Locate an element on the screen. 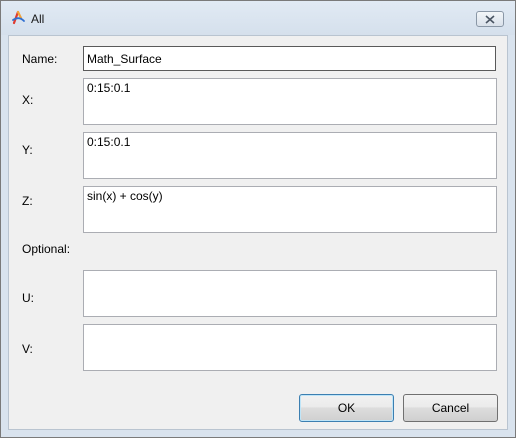 The image size is (516, 438). cancel-button: Cancel is located at coordinates (450, 408).